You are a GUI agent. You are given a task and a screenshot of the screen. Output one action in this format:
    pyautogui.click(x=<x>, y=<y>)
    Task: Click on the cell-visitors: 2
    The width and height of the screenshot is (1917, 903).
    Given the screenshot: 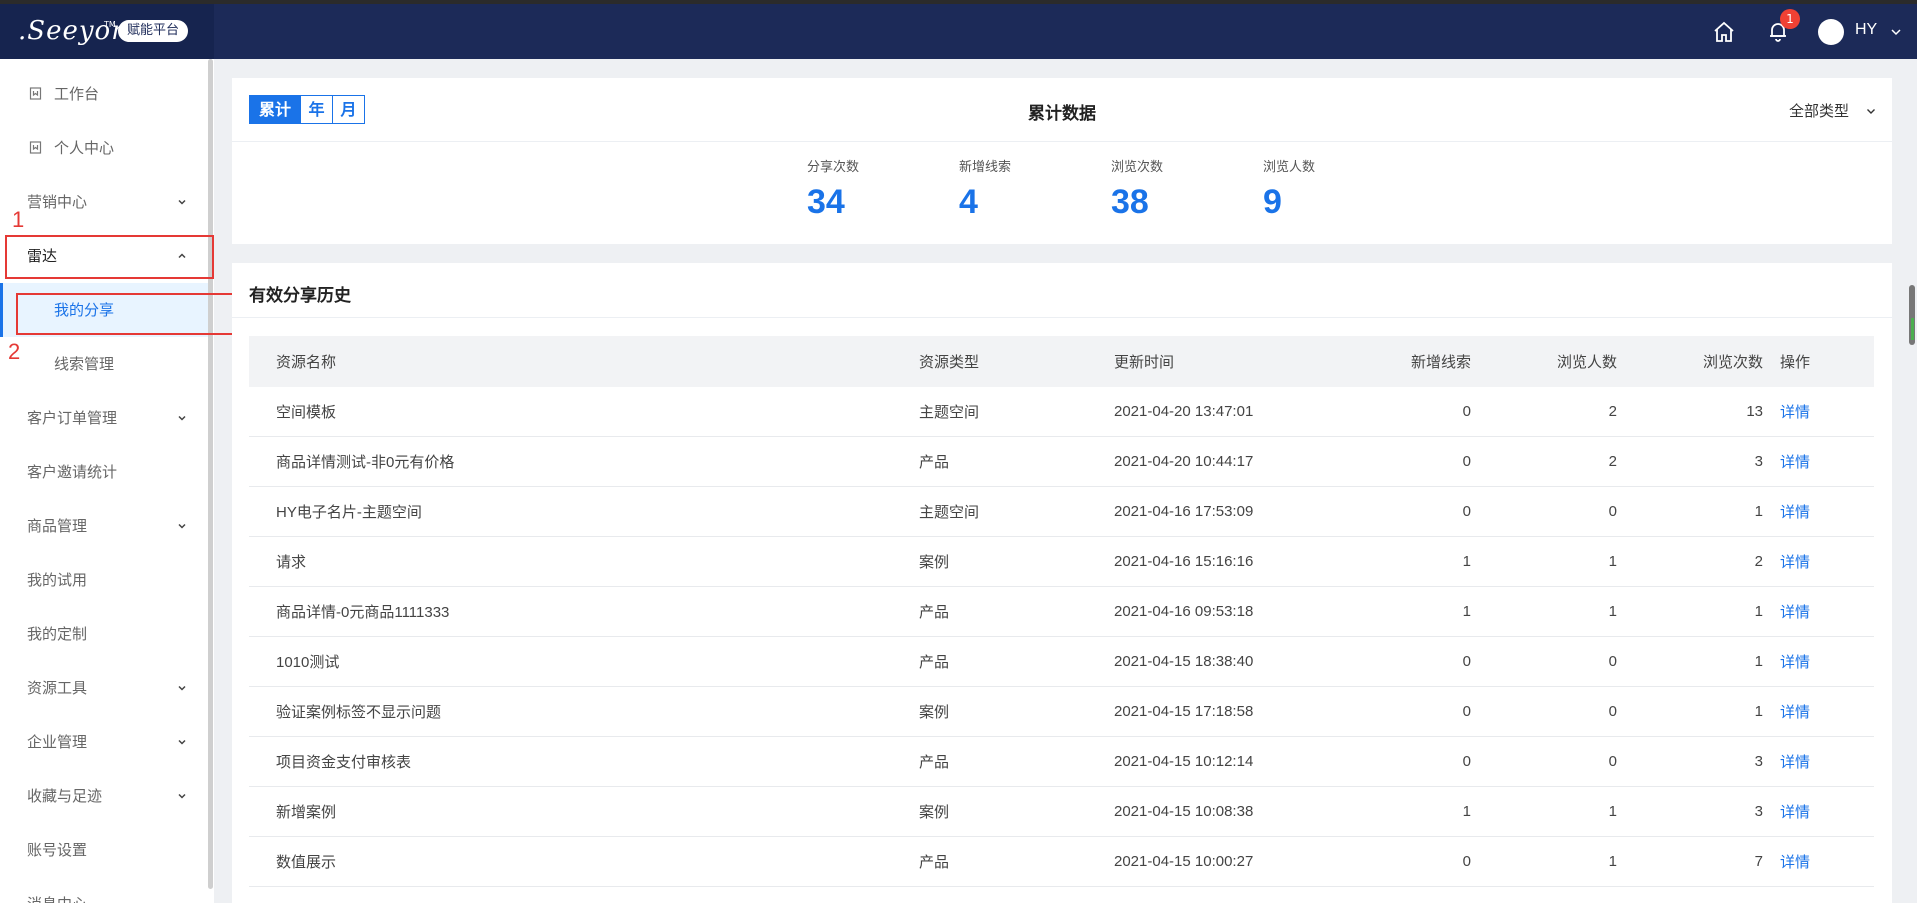 What is the action you would take?
    pyautogui.click(x=1612, y=461)
    